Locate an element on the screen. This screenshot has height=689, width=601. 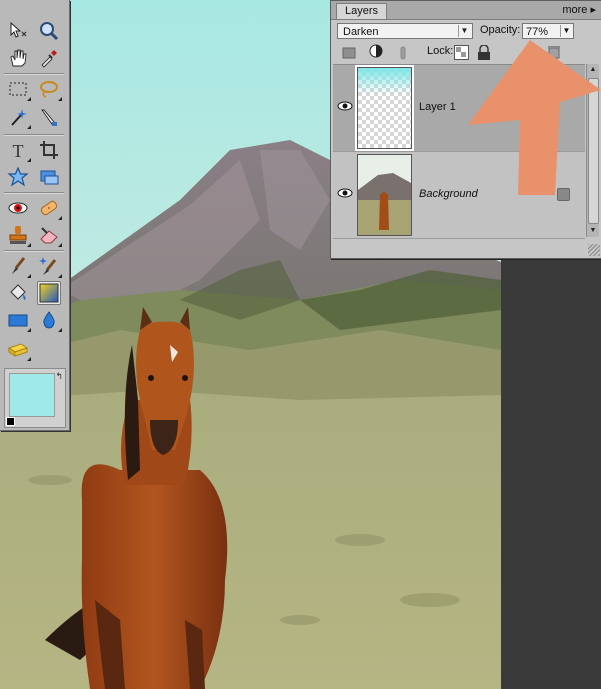
blend-mode-select: Darken ▼ is located at coordinates (405, 31).